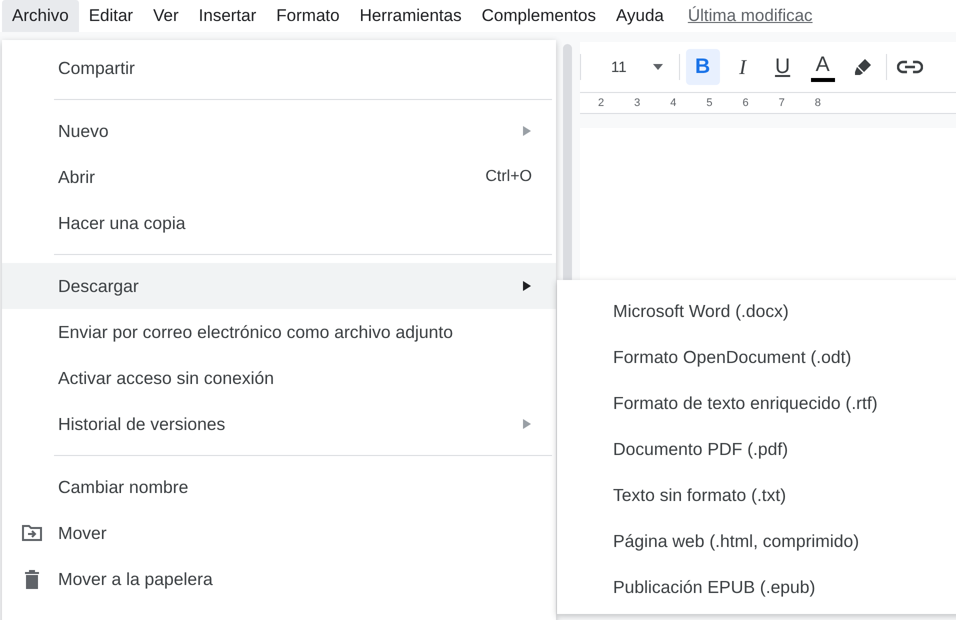  What do you see at coordinates (743, 67) in the screenshot?
I see `italic-button: I` at bounding box center [743, 67].